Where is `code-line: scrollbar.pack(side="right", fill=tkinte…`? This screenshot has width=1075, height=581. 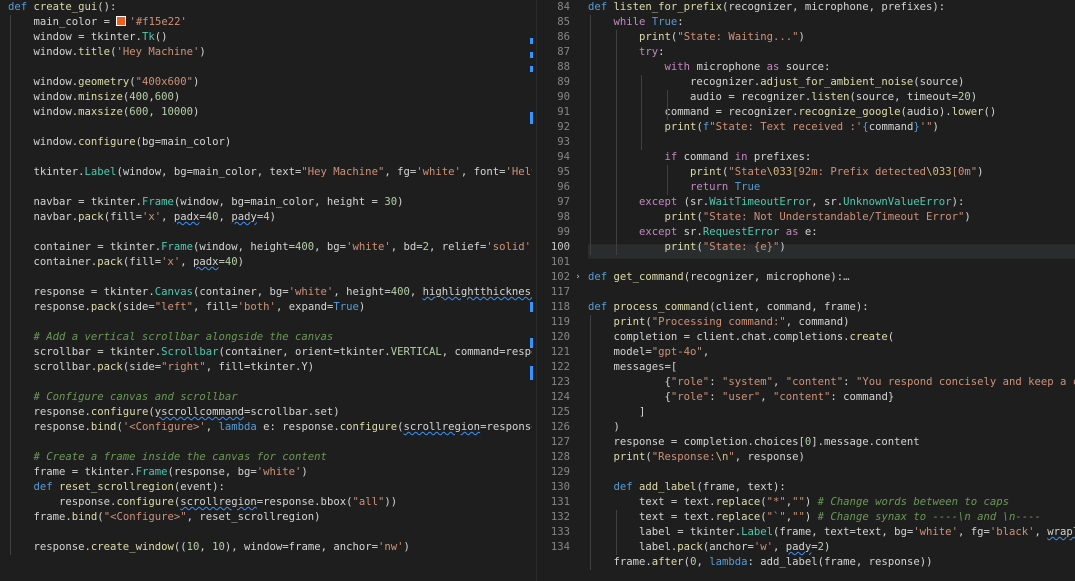
code-line: scrollbar.pack(side="right", fill=tkinte… is located at coordinates (270, 367).